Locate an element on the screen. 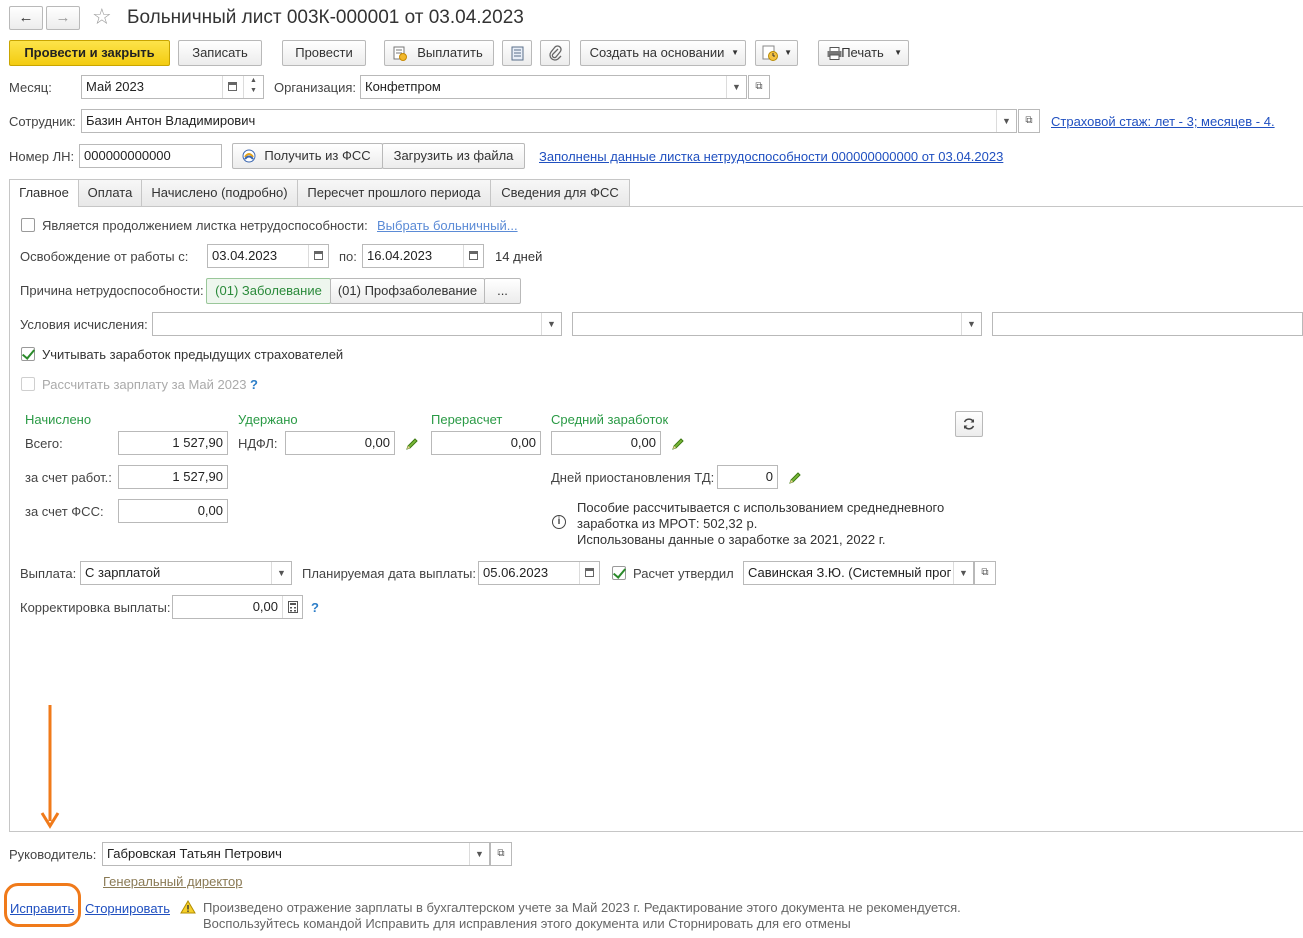 The image size is (1303, 938). ndfl-field: 0,00 is located at coordinates (340, 443).